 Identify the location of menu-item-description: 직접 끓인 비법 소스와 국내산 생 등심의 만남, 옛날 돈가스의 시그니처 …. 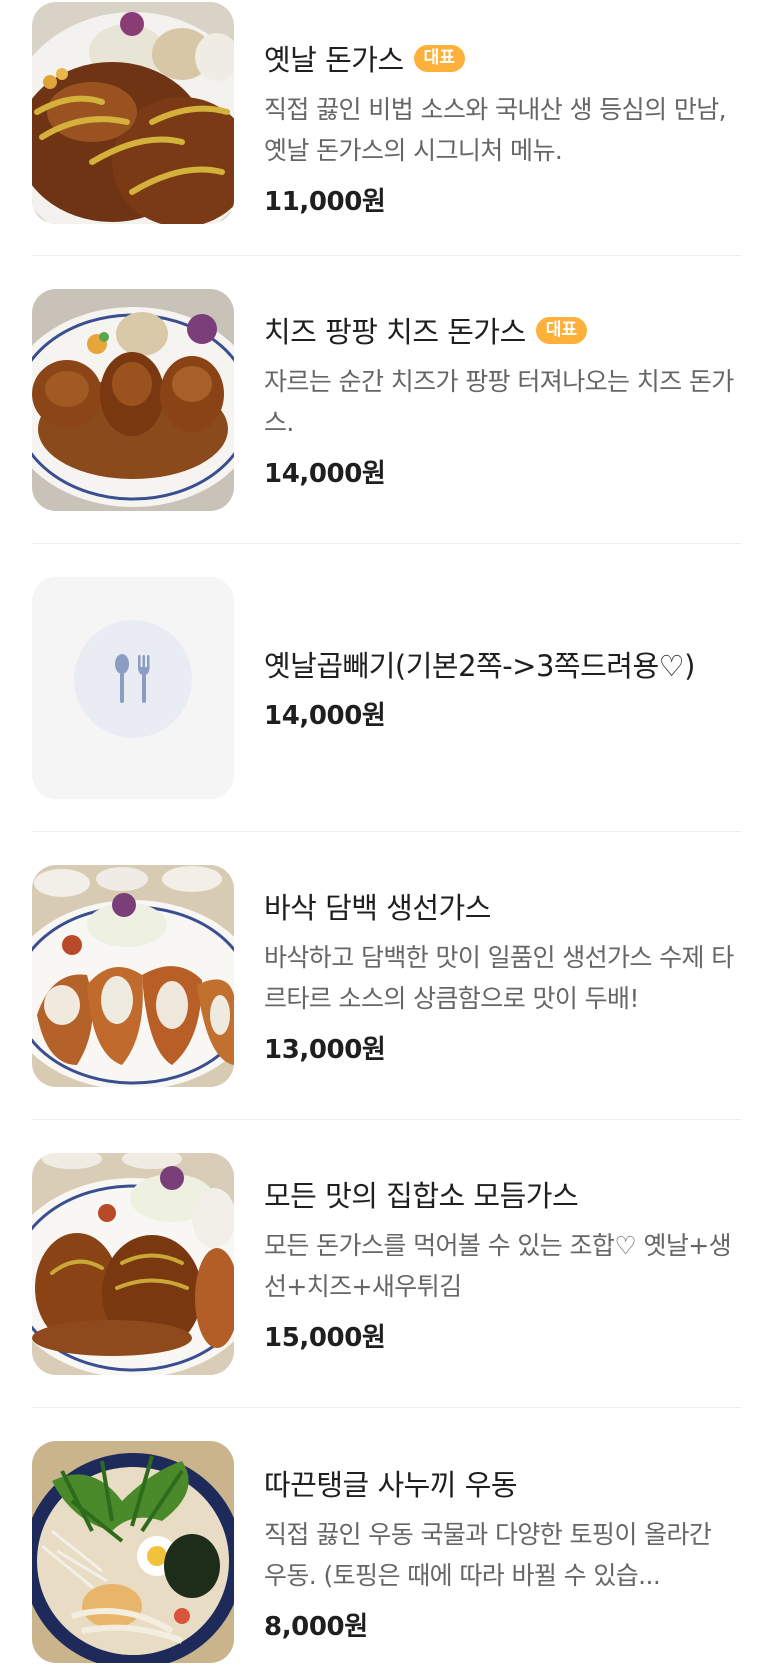
(495, 130).